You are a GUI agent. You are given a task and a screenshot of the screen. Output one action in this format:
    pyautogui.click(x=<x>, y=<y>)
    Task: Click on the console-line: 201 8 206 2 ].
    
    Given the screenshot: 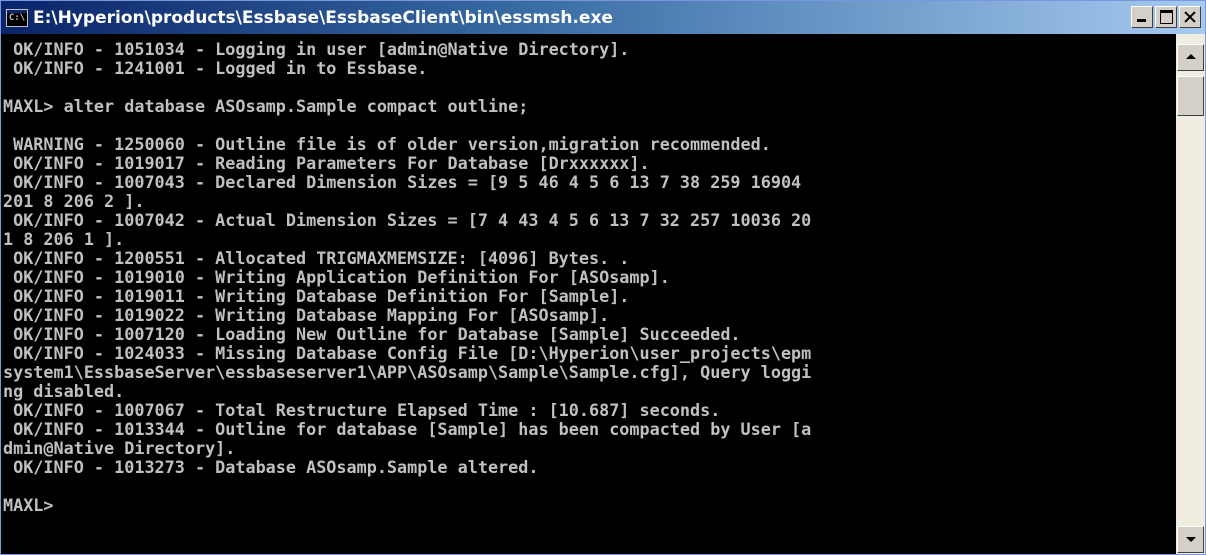 What is the action you would take?
    pyautogui.click(x=74, y=201)
    